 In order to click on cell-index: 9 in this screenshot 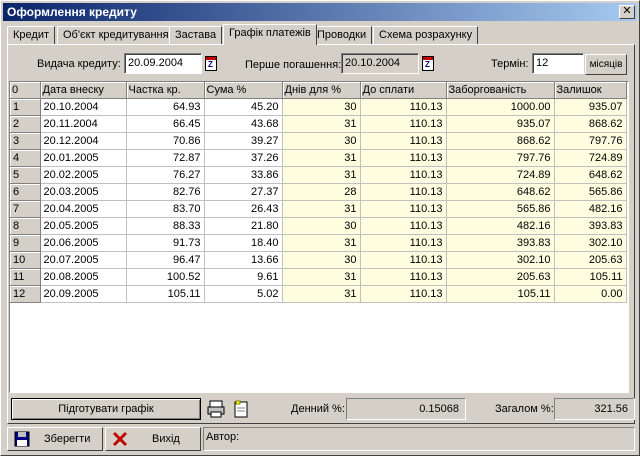, I will do `click(25, 243)`.